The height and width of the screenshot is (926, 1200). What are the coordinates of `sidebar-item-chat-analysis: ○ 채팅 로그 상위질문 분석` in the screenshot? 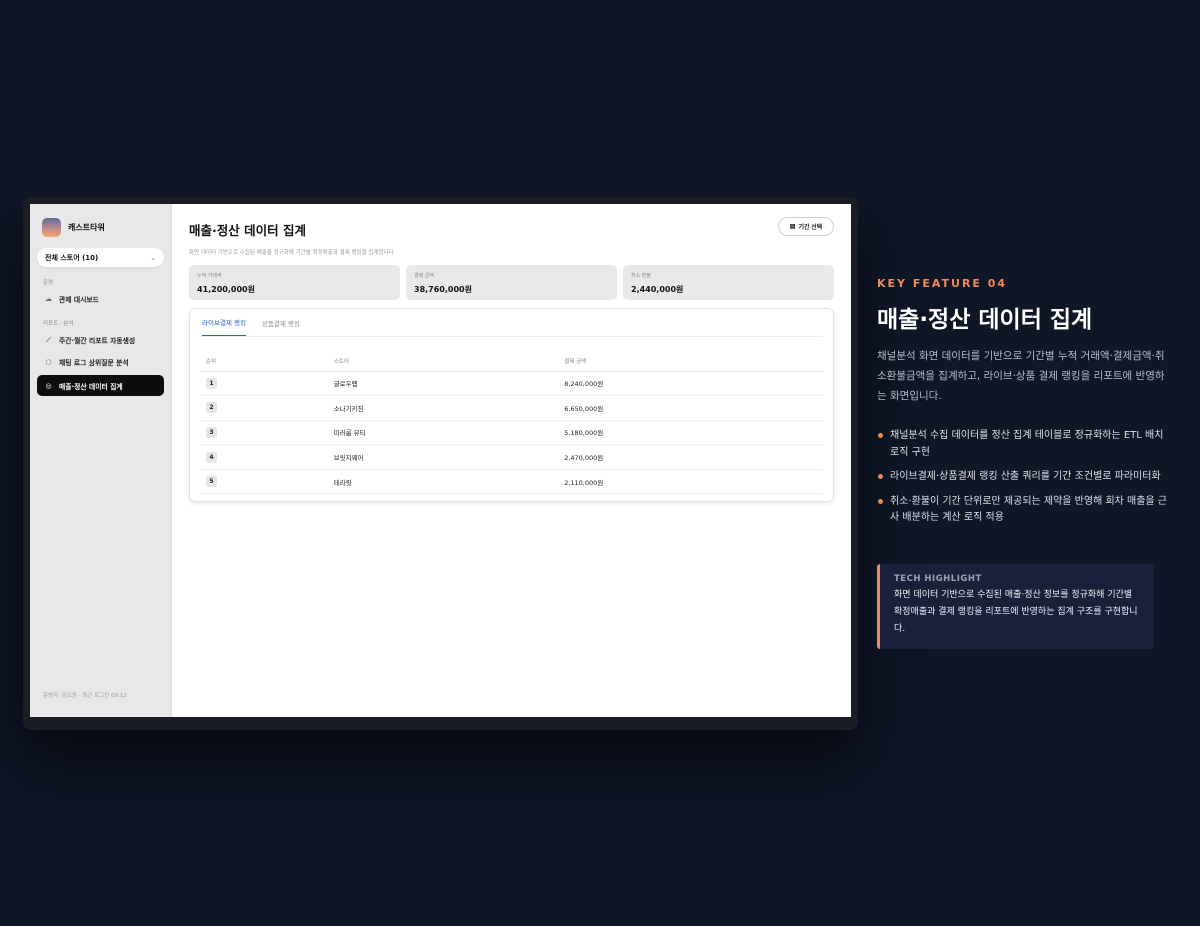 It's located at (100, 362).